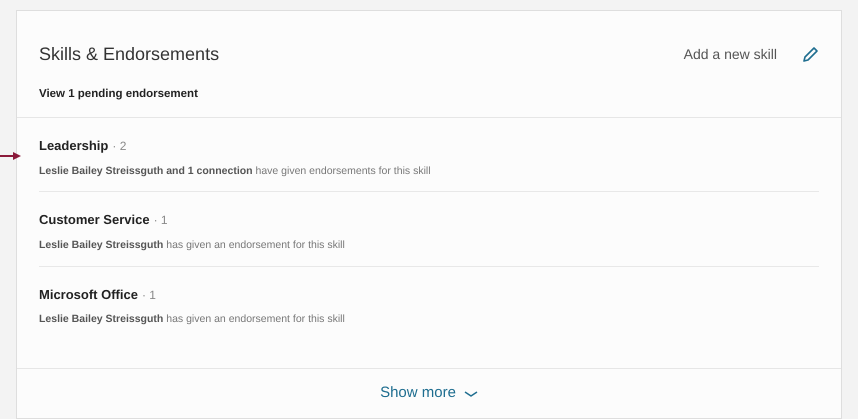  Describe the element at coordinates (118, 95) in the screenshot. I see `pending-endorsement-link: View 1 pending endorsement` at that location.